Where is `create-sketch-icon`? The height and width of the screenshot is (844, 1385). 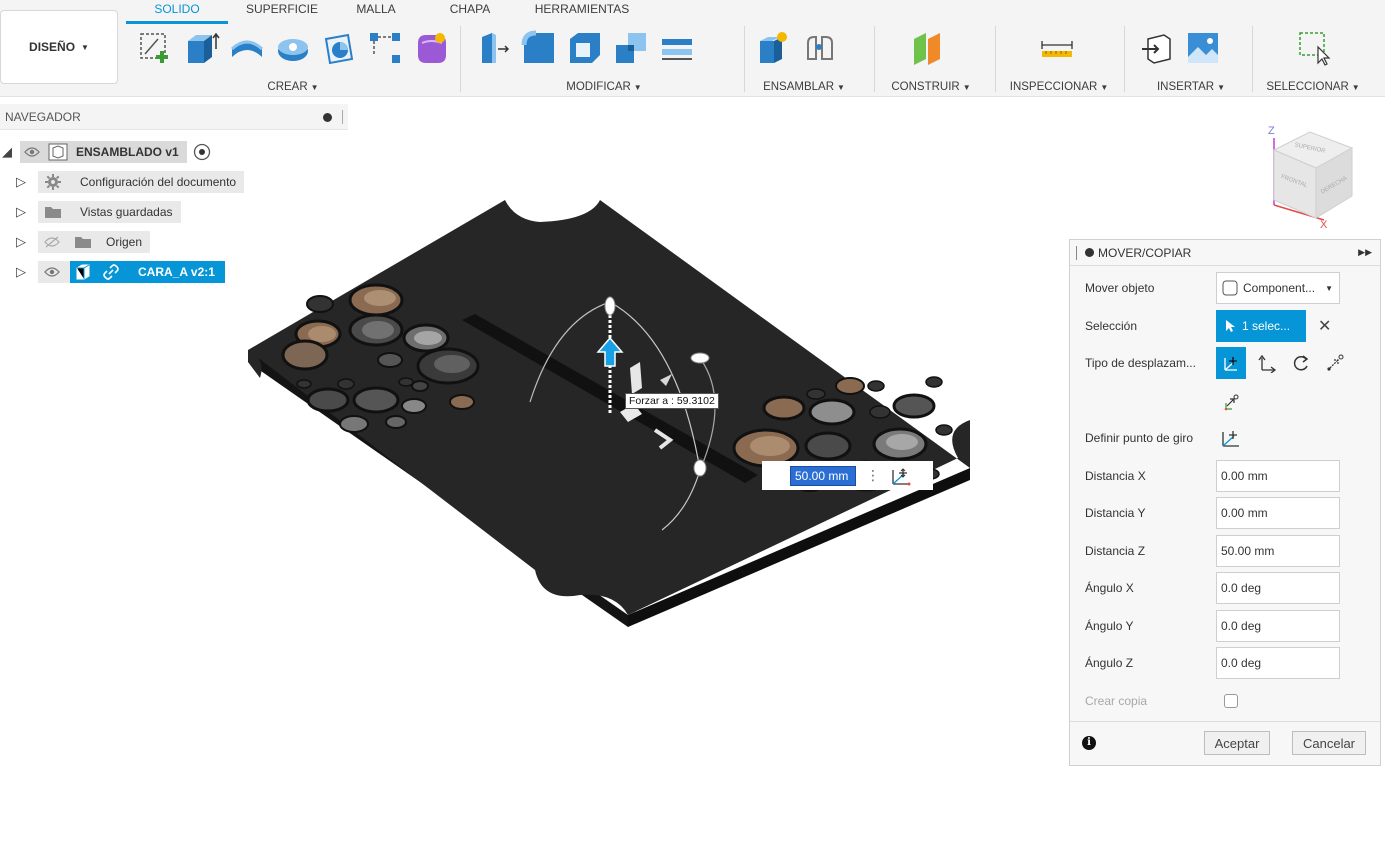 create-sketch-icon is located at coordinates (155, 48).